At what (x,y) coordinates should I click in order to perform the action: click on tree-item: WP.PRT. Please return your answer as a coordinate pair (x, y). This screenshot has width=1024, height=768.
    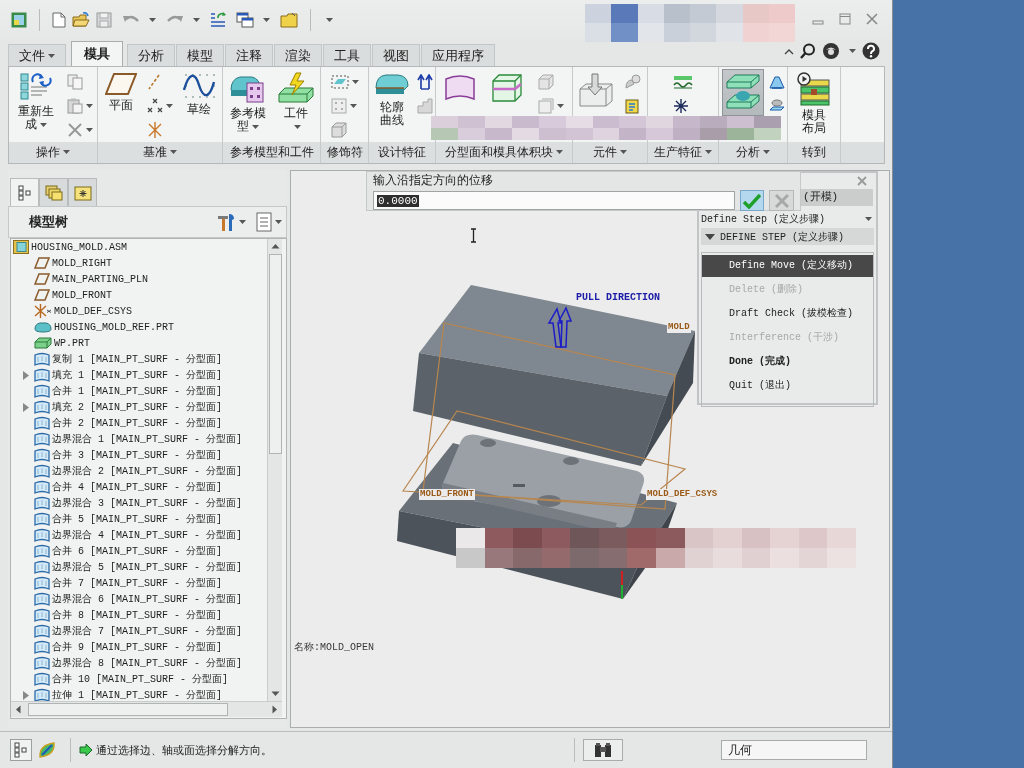
    Looking at the image, I should click on (50, 343).